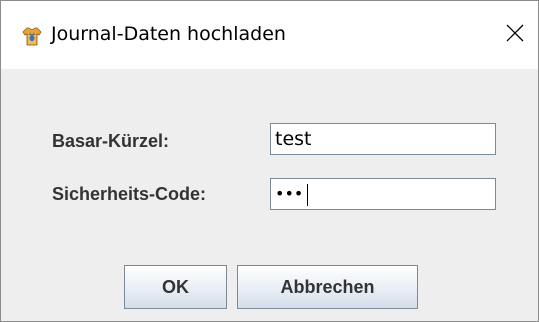  I want to click on cancel-button: Abbrechen, so click(327, 287).